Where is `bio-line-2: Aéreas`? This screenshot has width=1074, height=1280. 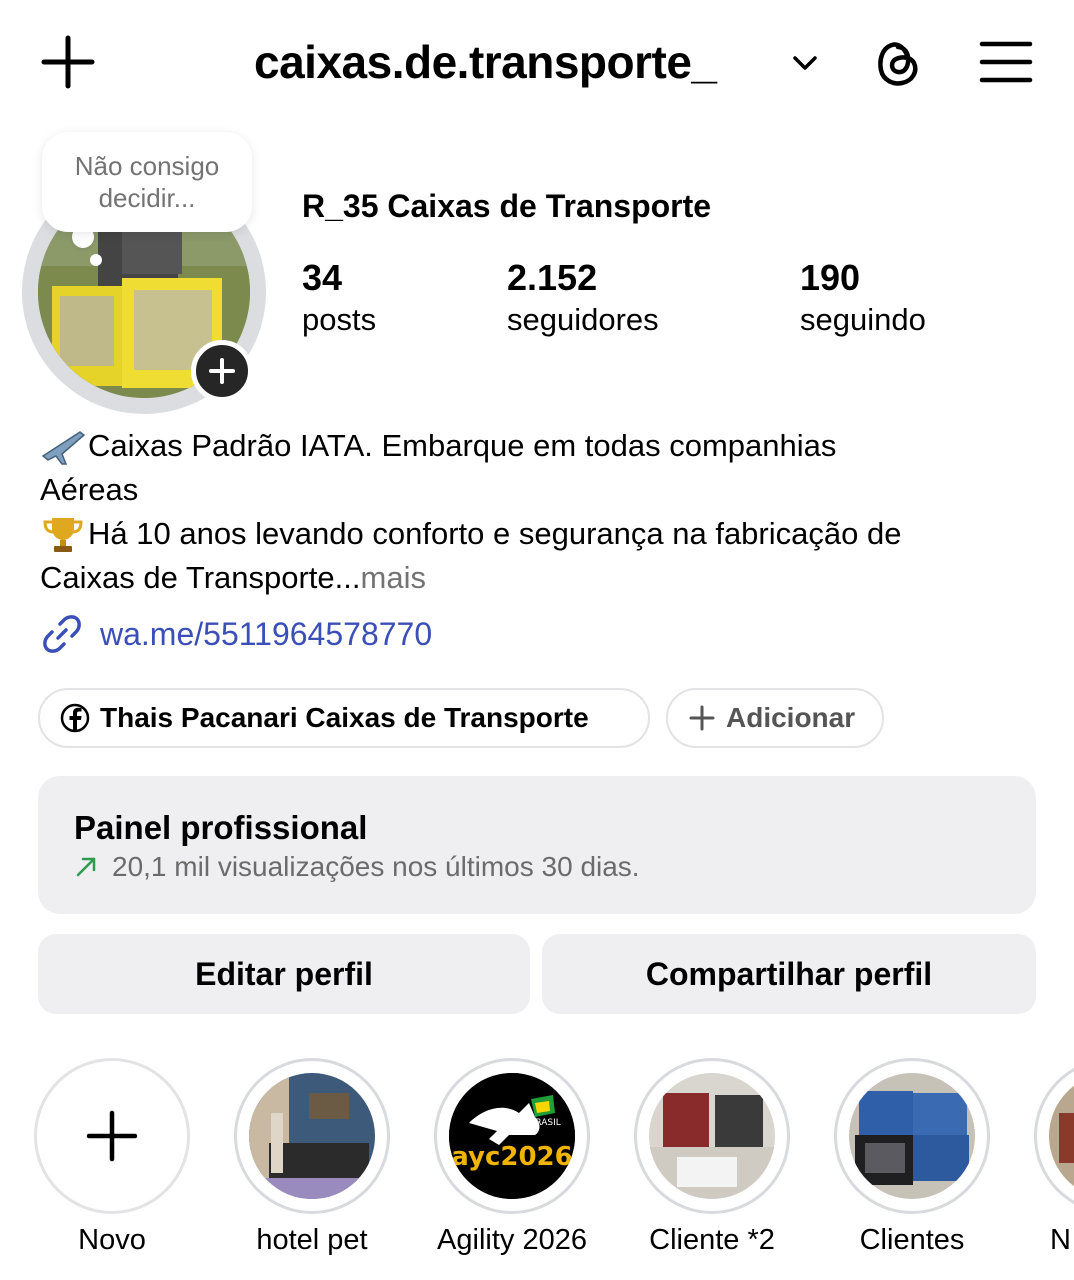 bio-line-2: Aéreas is located at coordinates (89, 489).